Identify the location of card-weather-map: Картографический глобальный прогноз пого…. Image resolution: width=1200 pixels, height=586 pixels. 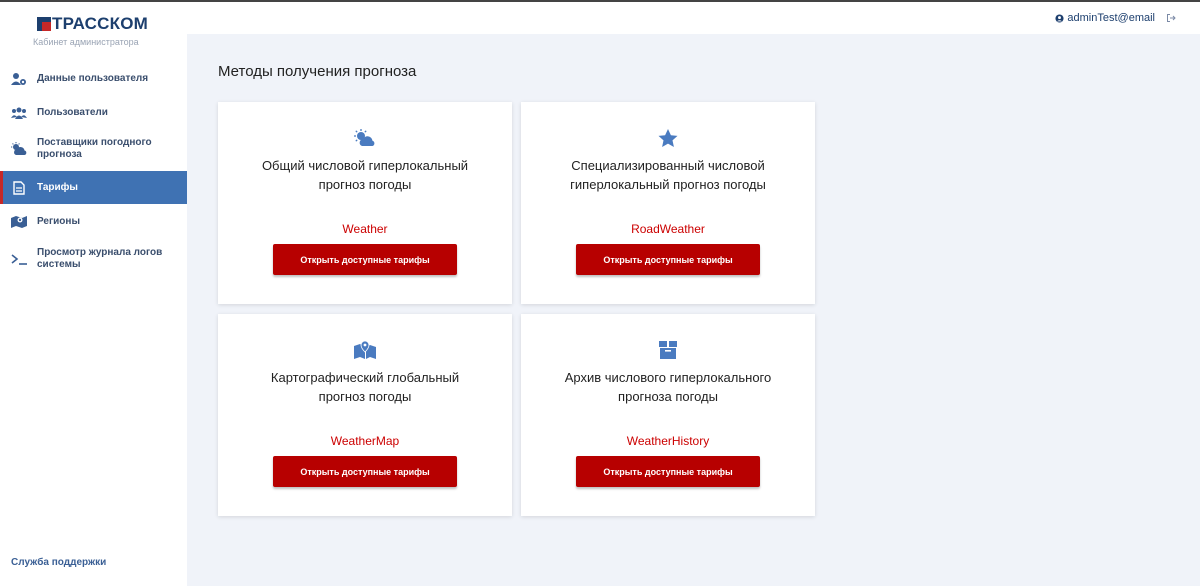
(365, 415).